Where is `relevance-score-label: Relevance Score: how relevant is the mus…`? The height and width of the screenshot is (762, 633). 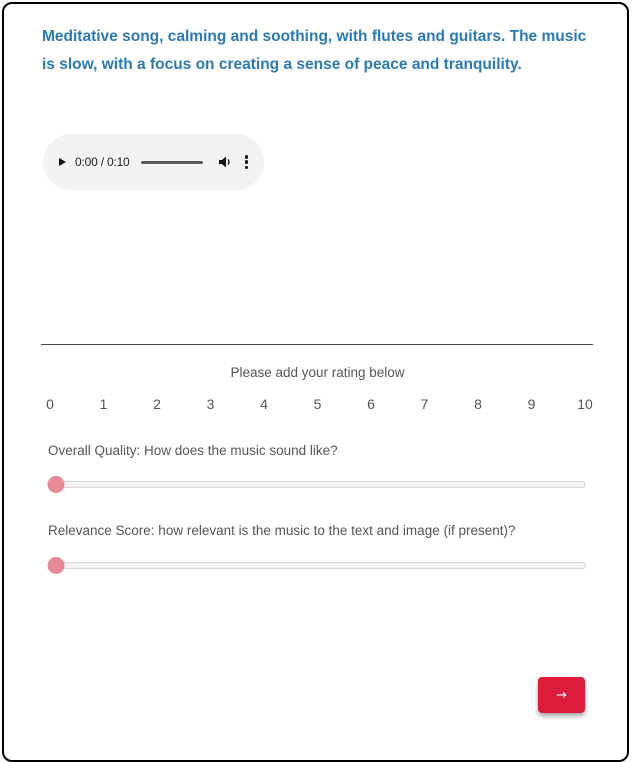
relevance-score-label: Relevance Score: how relevant is the mus… is located at coordinates (282, 530).